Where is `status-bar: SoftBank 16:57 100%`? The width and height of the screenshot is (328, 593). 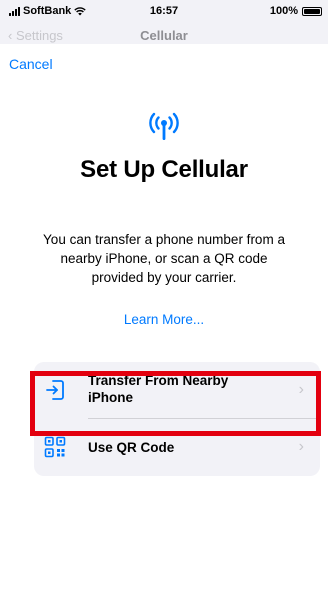 status-bar: SoftBank 16:57 100% is located at coordinates (164, 12).